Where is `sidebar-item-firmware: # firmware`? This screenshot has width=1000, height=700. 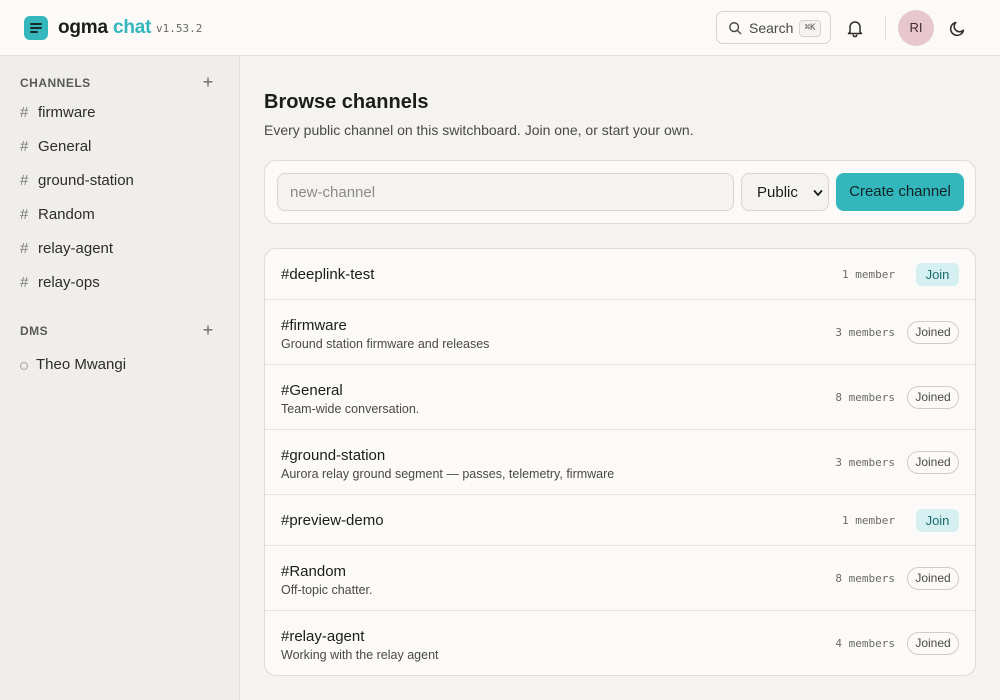
sidebar-item-firmware: # firmware is located at coordinates (120, 114).